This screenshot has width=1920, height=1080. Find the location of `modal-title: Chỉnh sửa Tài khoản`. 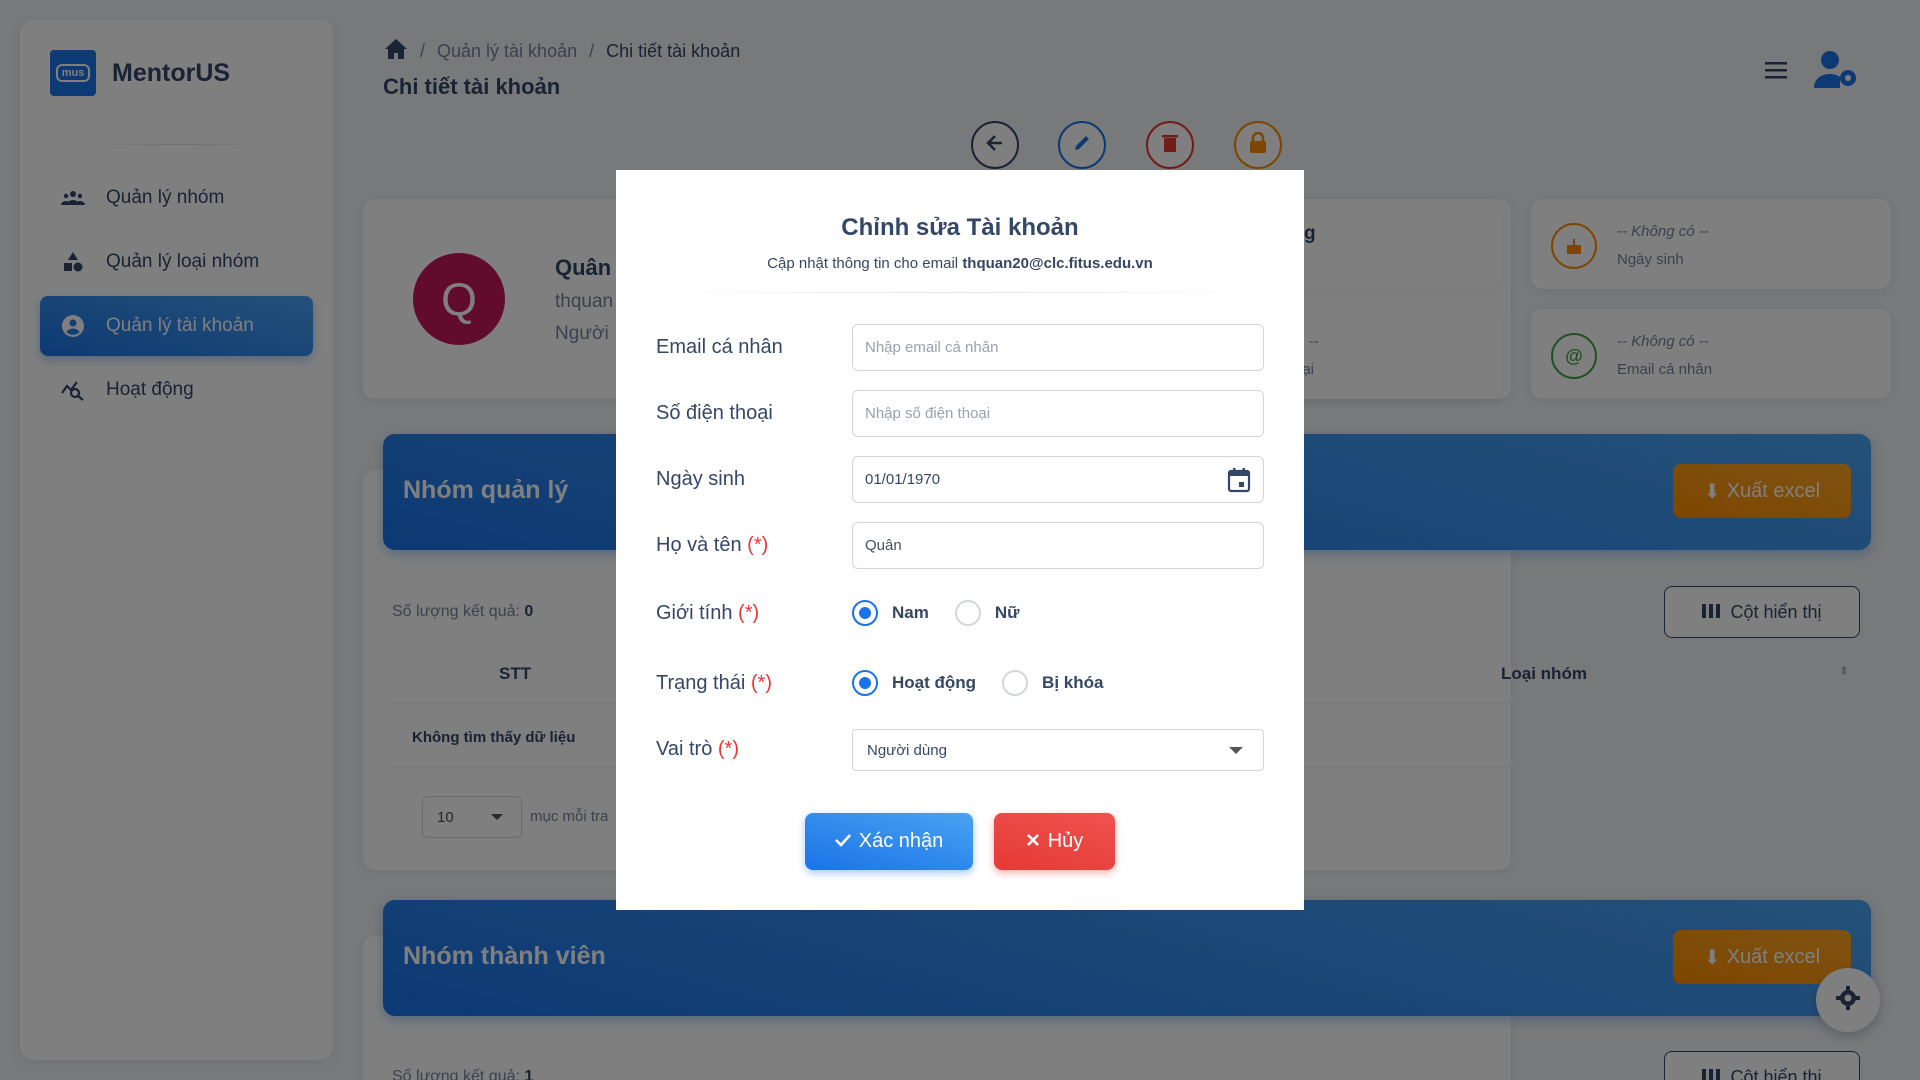

modal-title: Chỉnh sửa Tài khoản is located at coordinates (960, 227).